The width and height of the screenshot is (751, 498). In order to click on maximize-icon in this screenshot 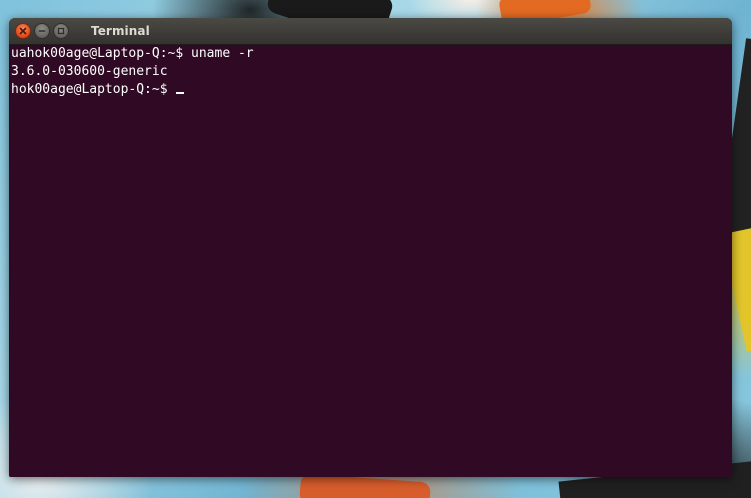, I will do `click(61, 31)`.